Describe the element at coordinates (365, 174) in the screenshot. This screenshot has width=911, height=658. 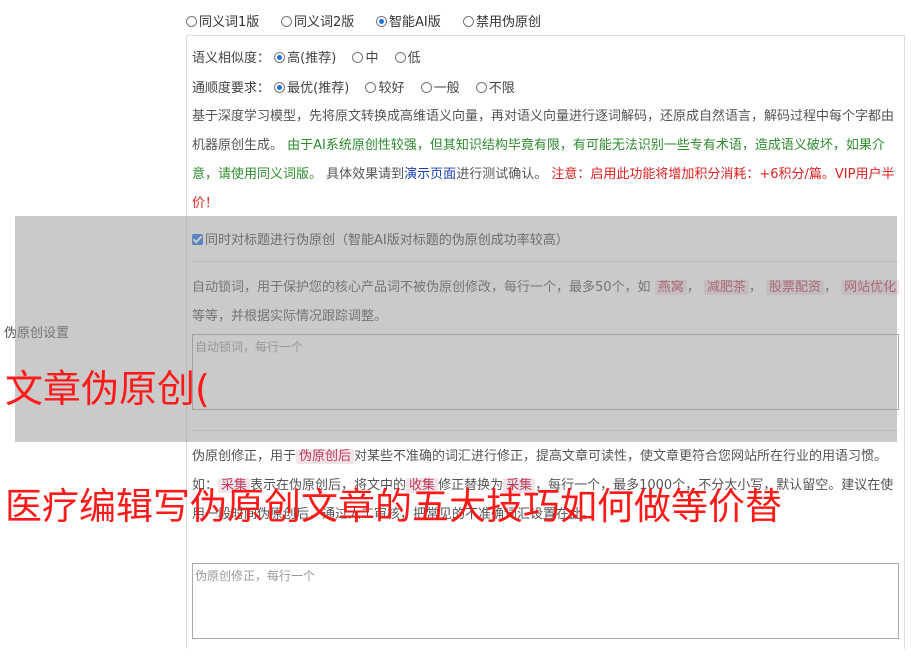
I see `description-text: 具体效果请到` at that location.